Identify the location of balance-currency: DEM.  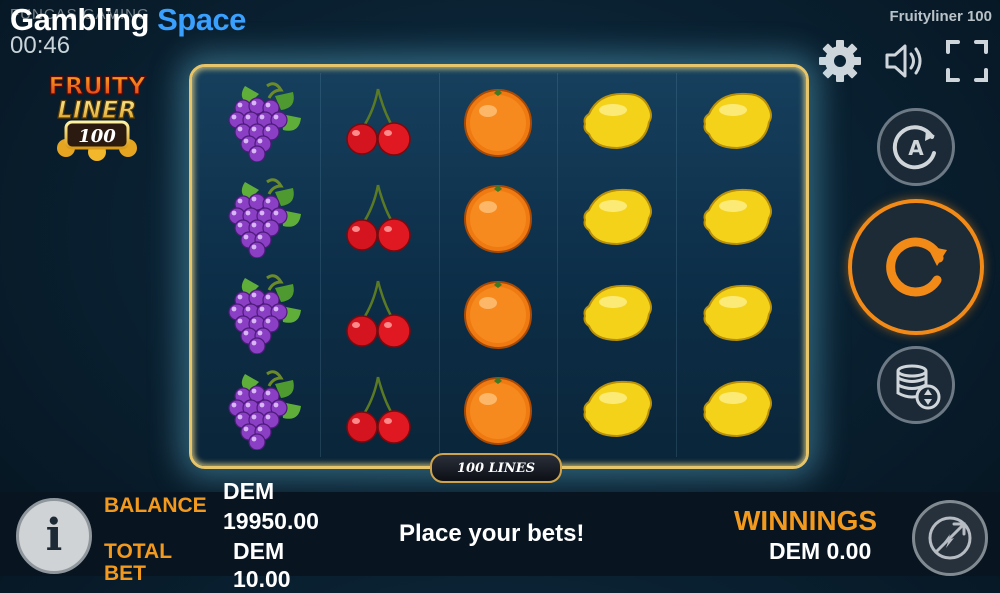
(249, 491).